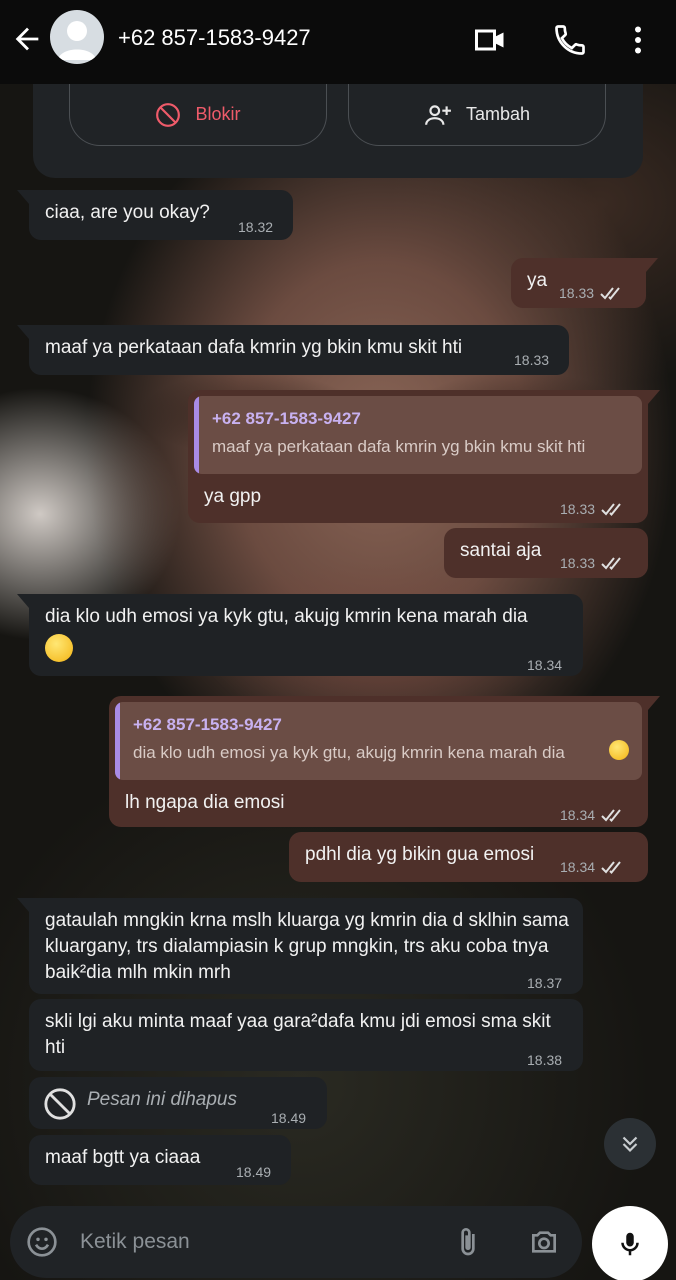  What do you see at coordinates (127, 212) in the screenshot?
I see `message-text: ciaa, are you okay?` at bounding box center [127, 212].